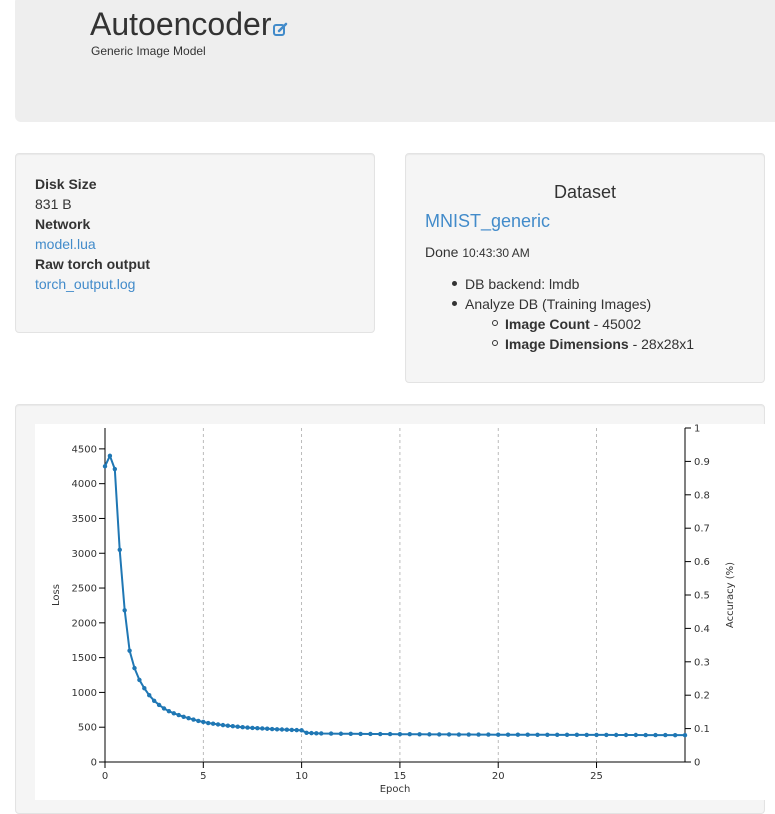  What do you see at coordinates (280, 29) in the screenshot?
I see `edit-icon` at bounding box center [280, 29].